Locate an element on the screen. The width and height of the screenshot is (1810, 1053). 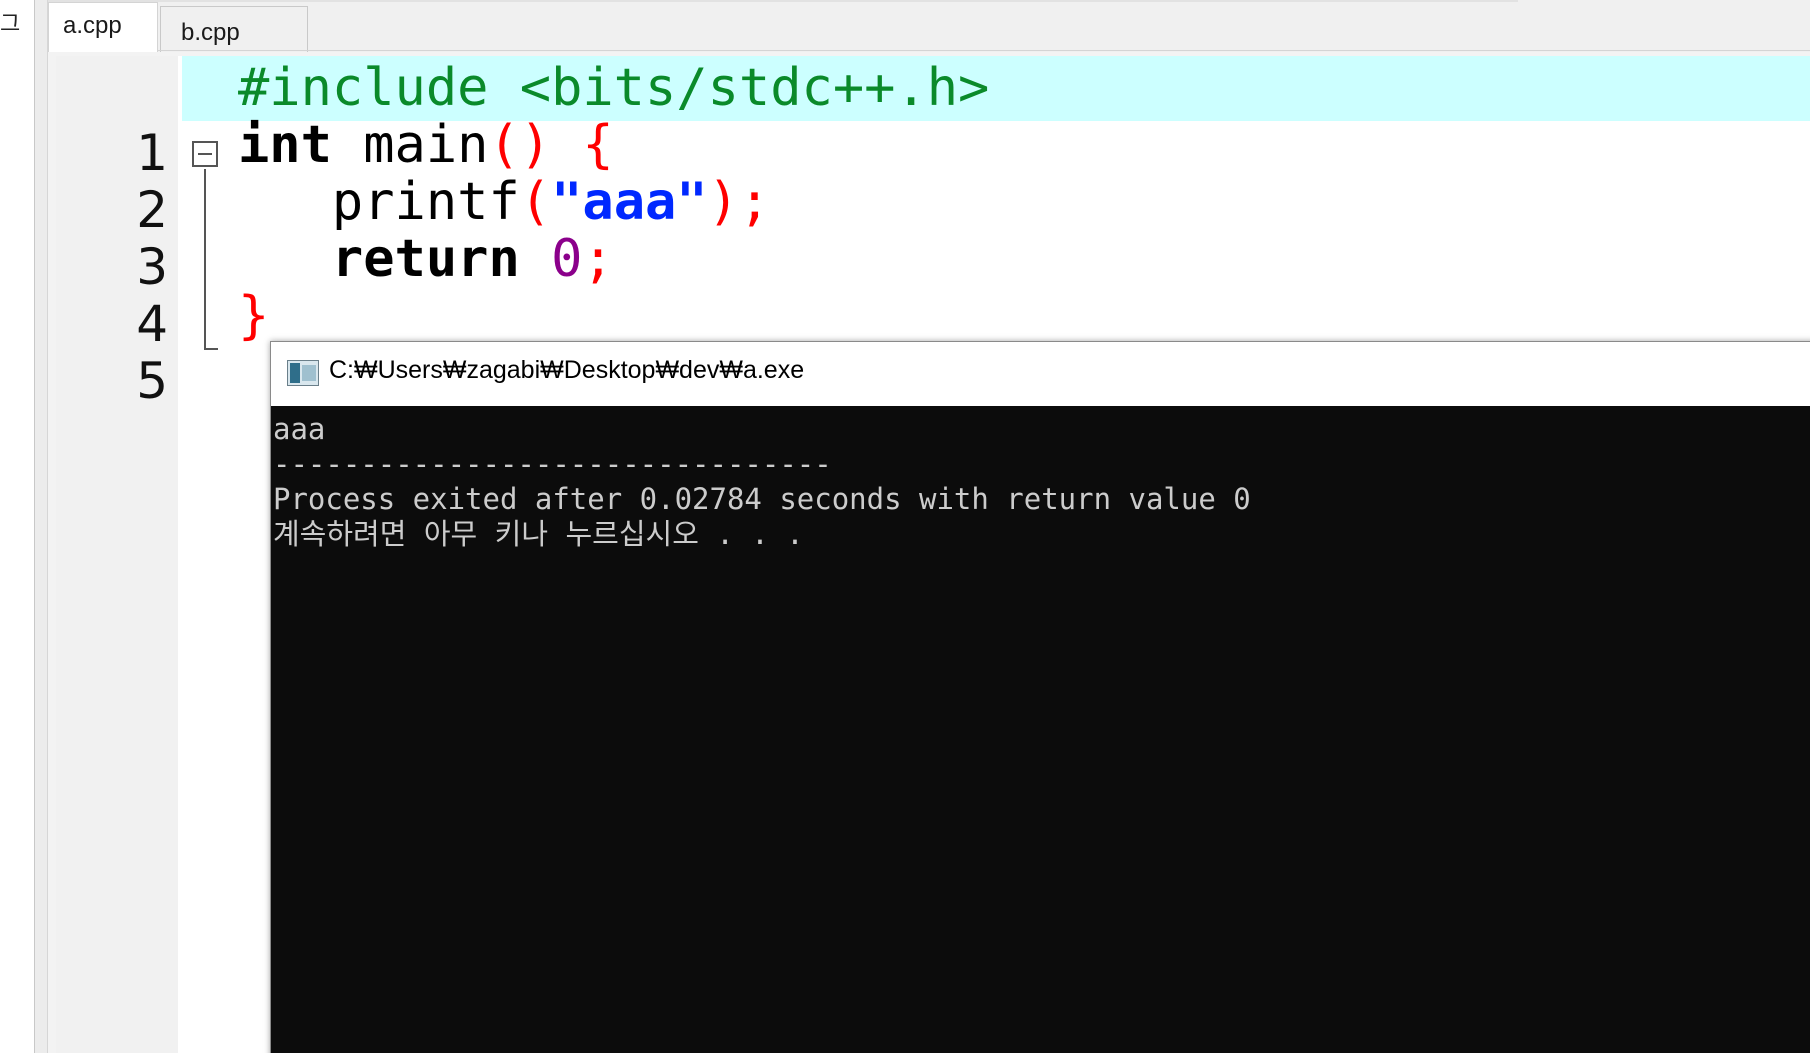
code-line-2: 2 int main() { is located at coordinates (933, 176).